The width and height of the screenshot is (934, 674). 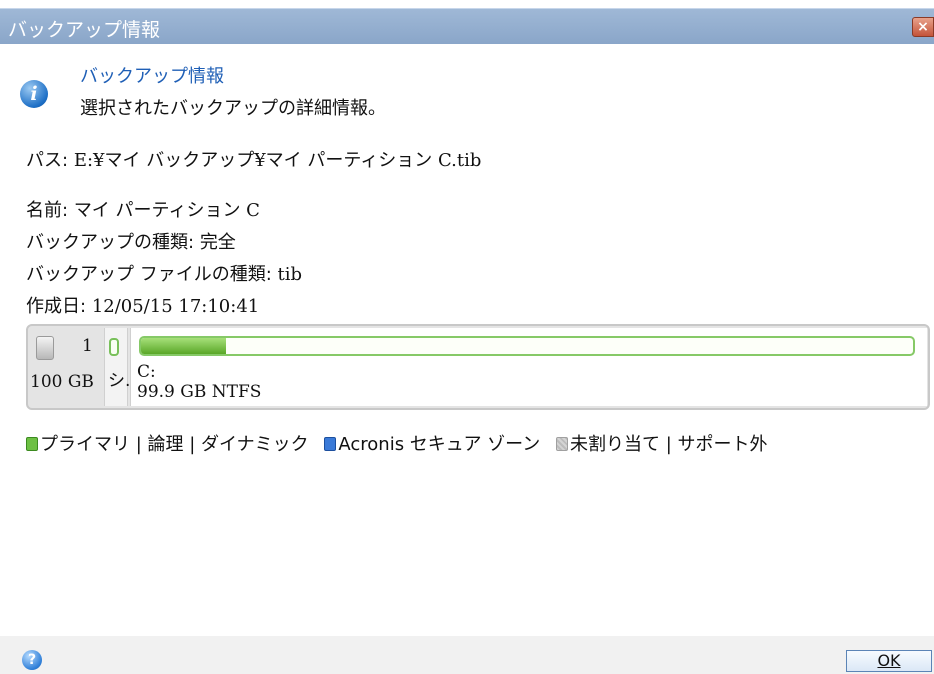 I want to click on backup-type-row: バックアップの種類: 完全, so click(x=131, y=241).